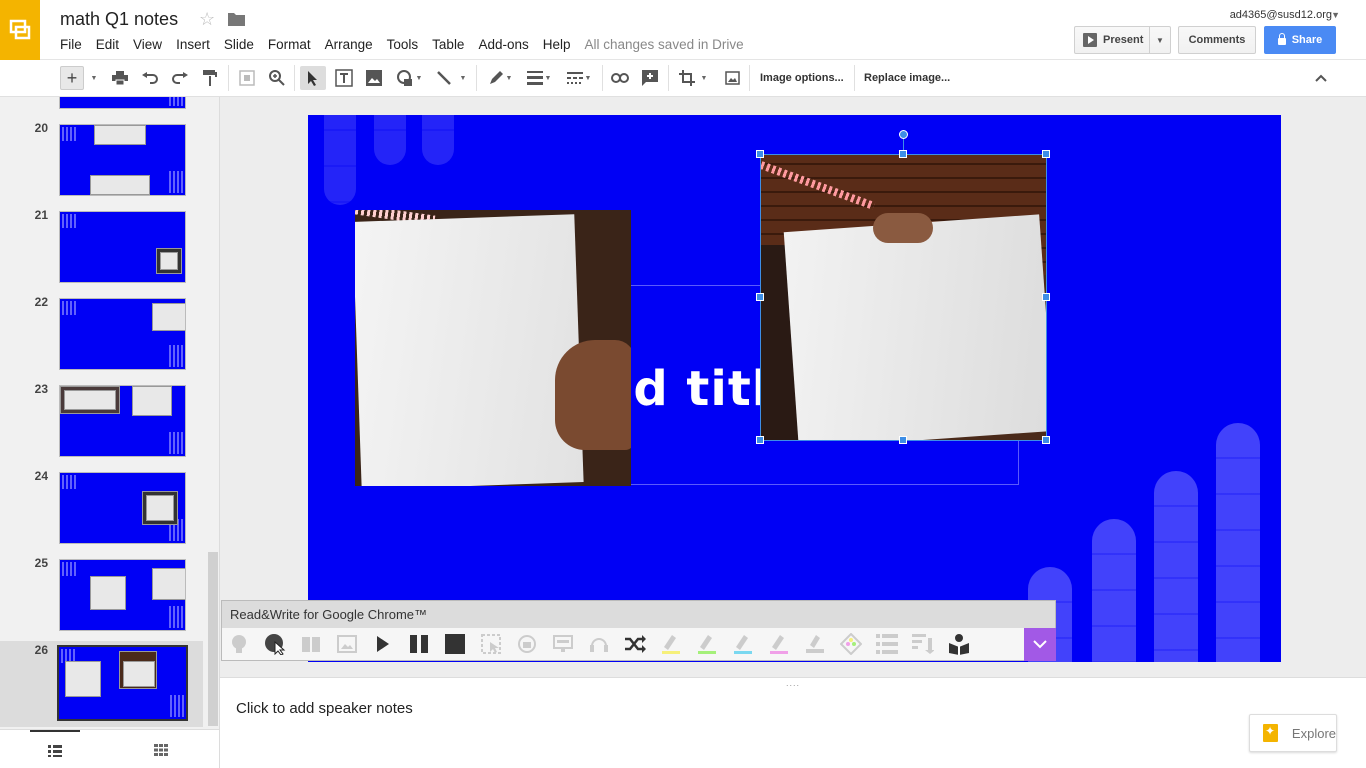 The image size is (1366, 768). What do you see at coordinates (349, 44) in the screenshot?
I see `menu-arrange: Arrange` at bounding box center [349, 44].